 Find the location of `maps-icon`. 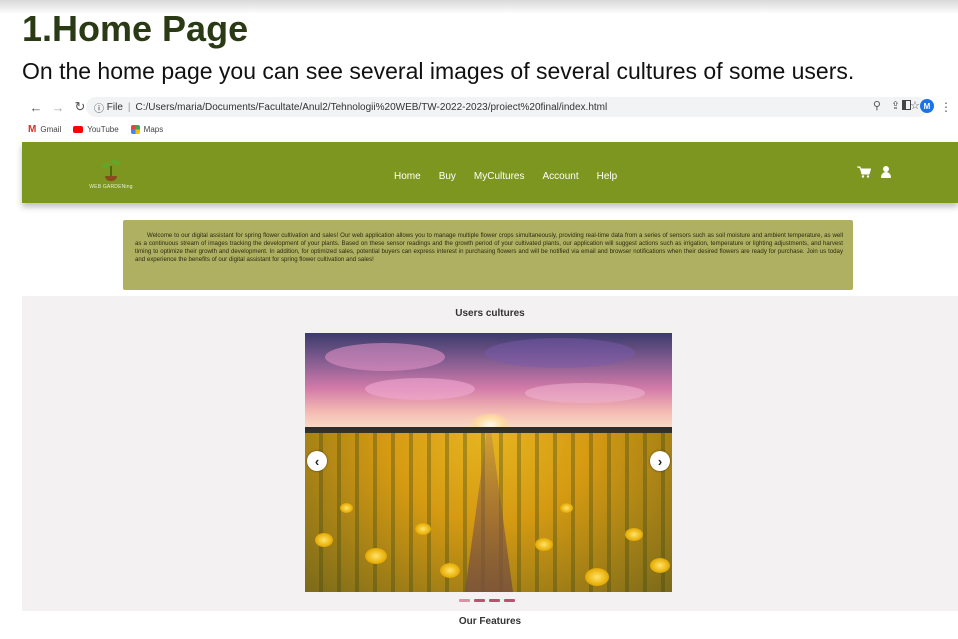

maps-icon is located at coordinates (135, 129).